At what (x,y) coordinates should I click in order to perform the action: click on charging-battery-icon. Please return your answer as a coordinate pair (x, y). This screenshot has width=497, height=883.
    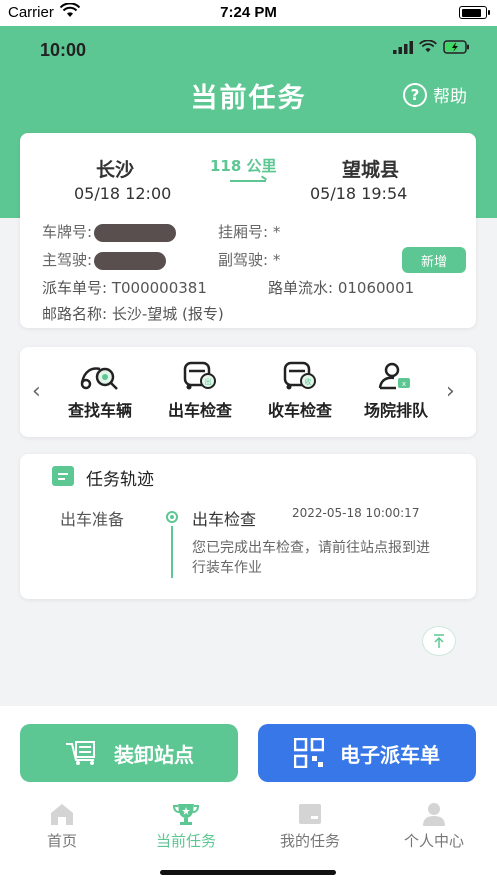
    Looking at the image, I should click on (456, 47).